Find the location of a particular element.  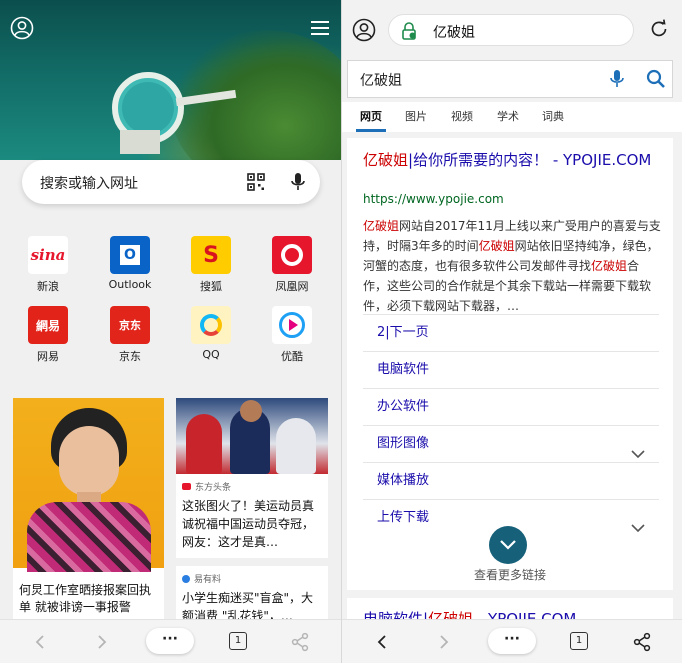

jd-icon: 京东 is located at coordinates (130, 325).